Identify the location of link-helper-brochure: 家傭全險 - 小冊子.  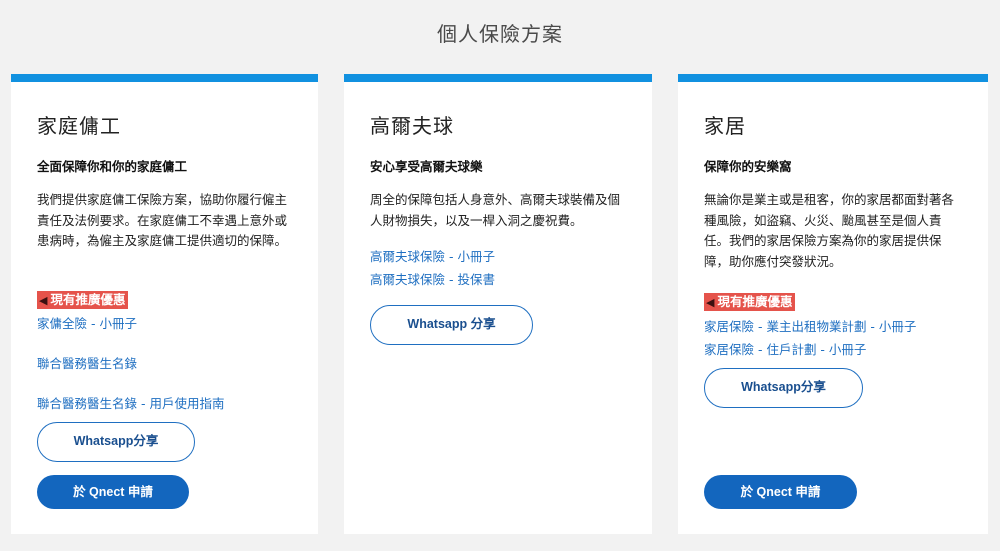
(87, 322).